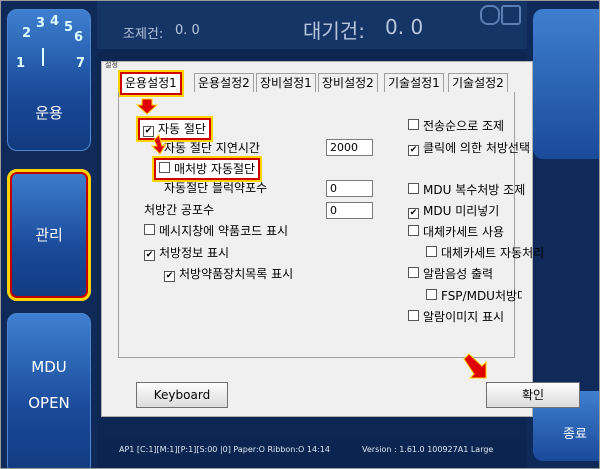  I want to click on tab-ops-2: 운용설정2, so click(224, 82).